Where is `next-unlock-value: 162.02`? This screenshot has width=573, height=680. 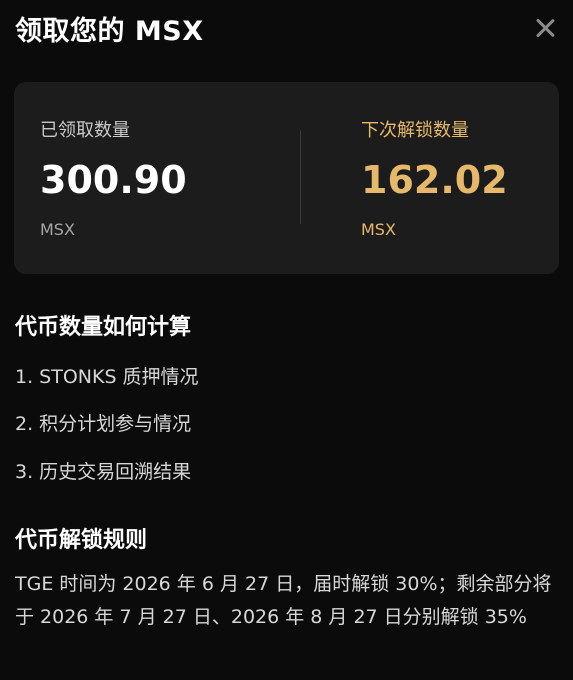
next-unlock-value: 162.02 is located at coordinates (434, 180).